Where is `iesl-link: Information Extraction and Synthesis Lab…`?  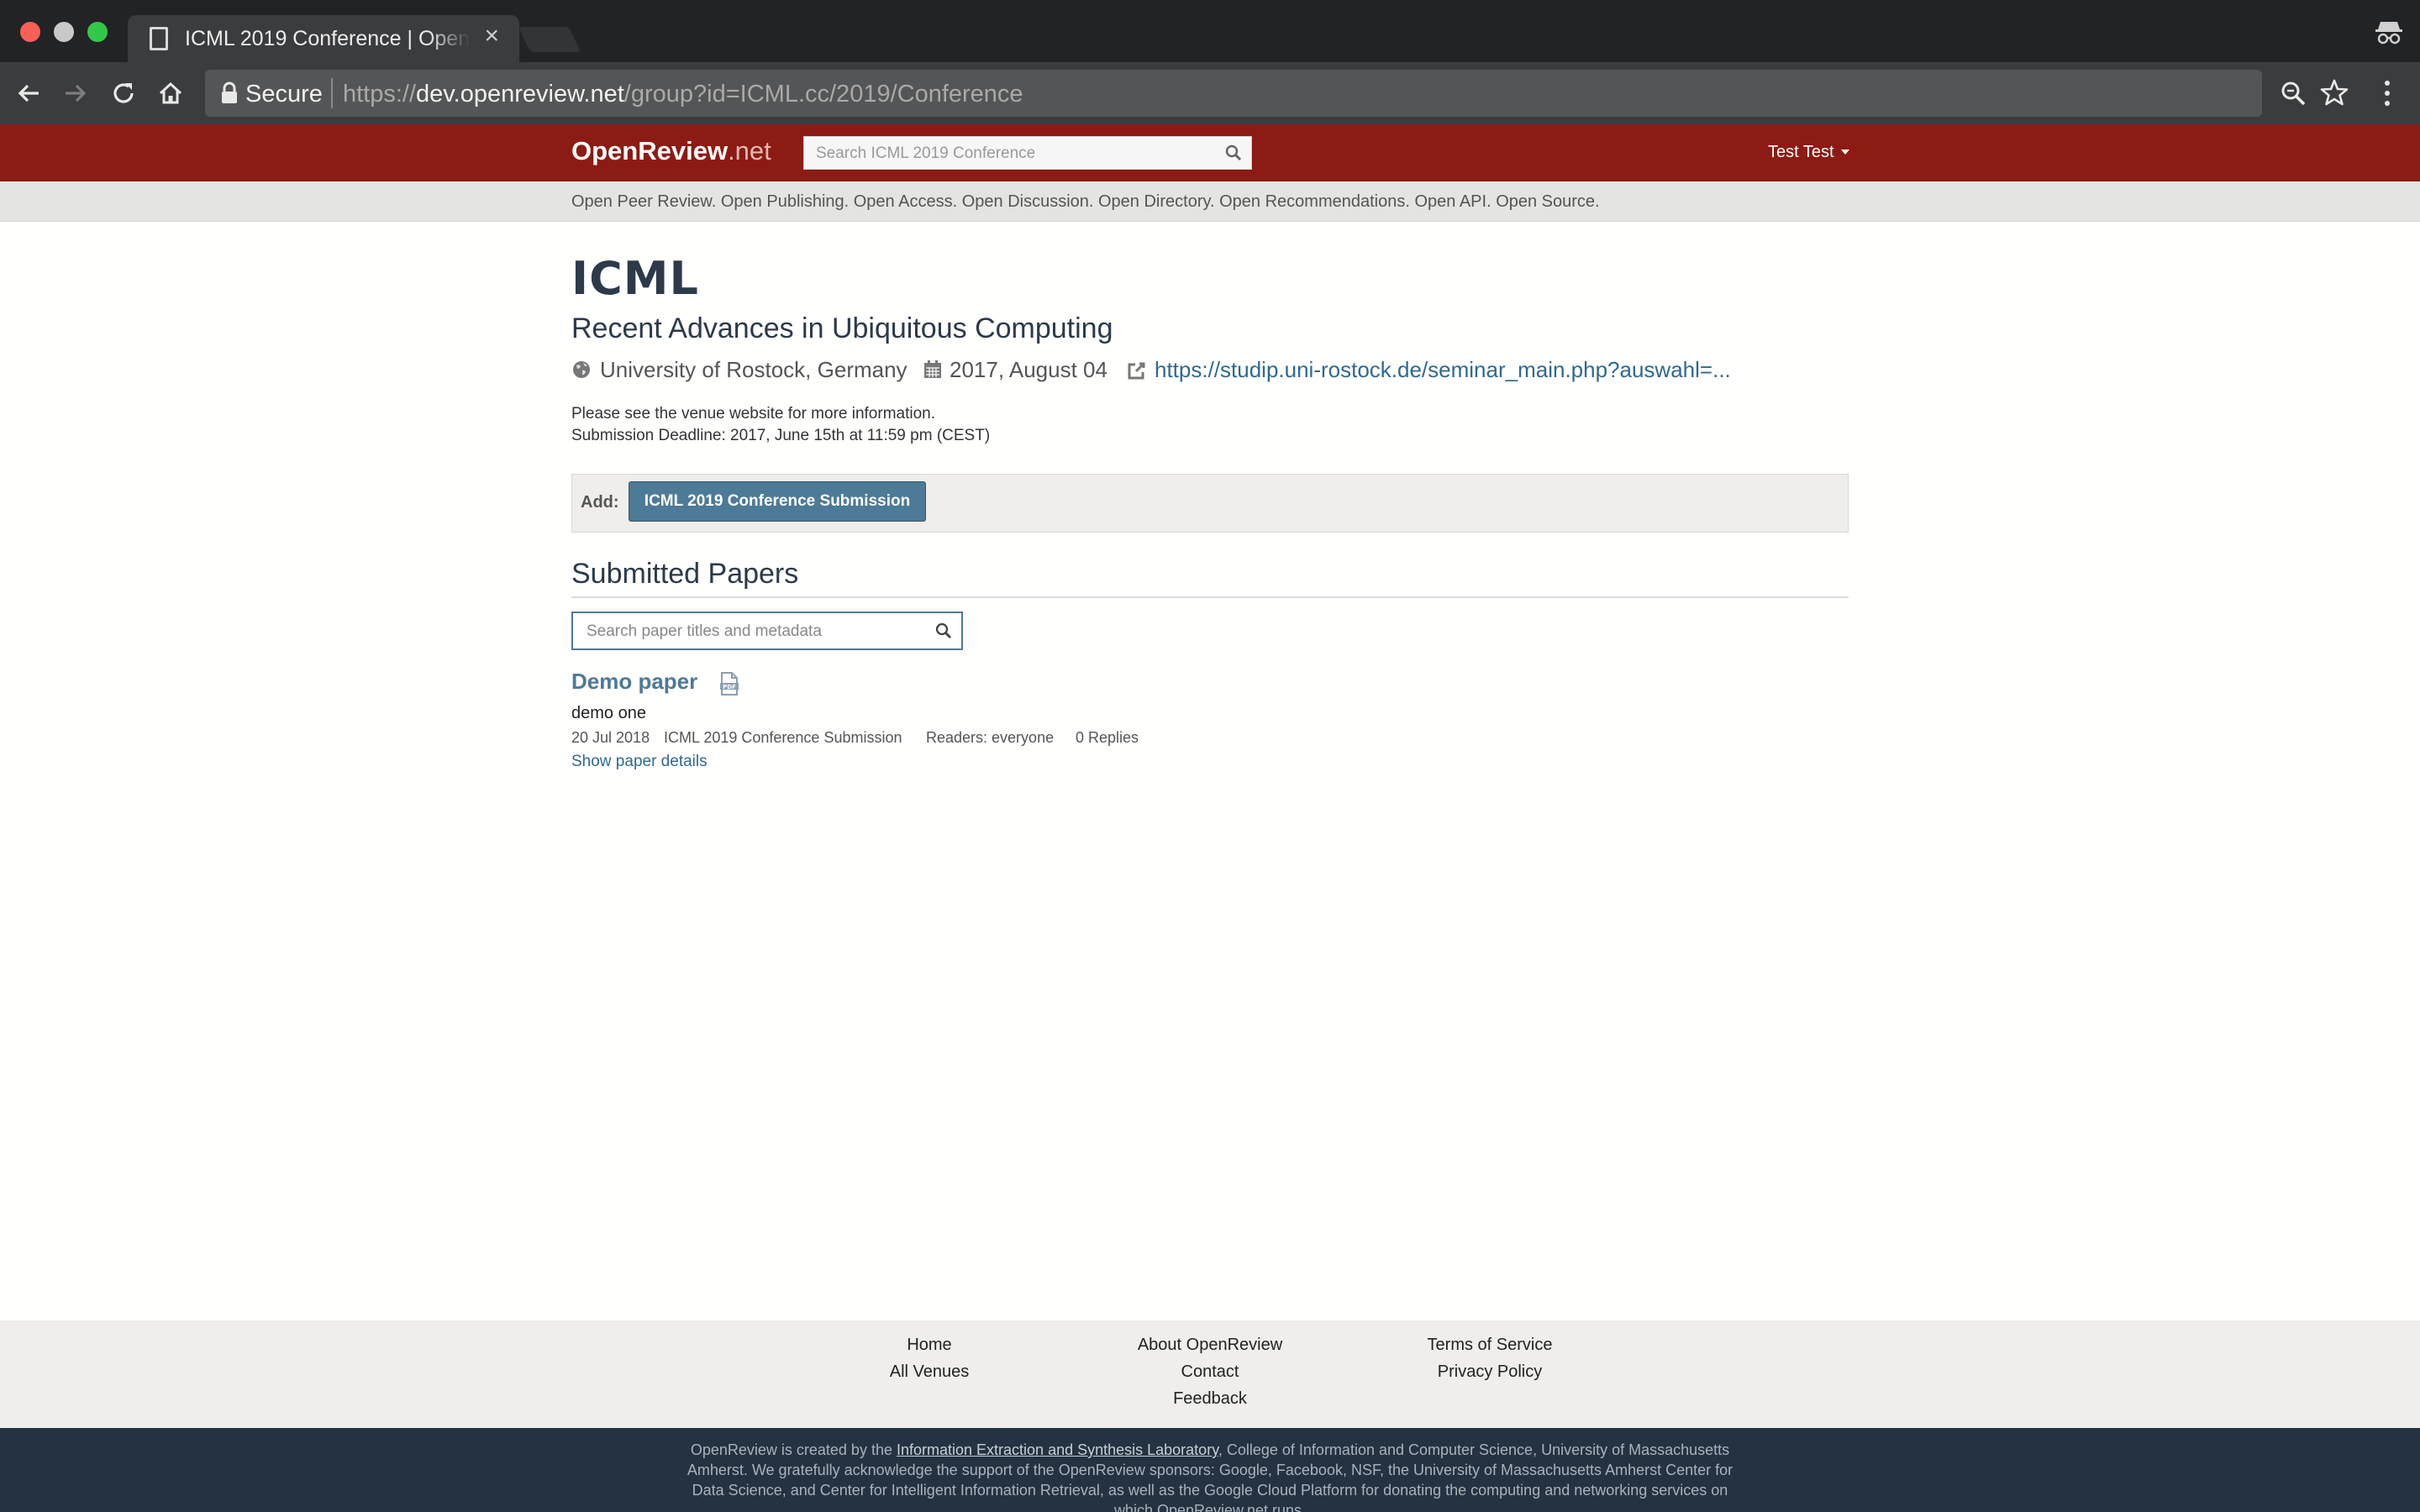
iesl-link: Information Extraction and Synthesis Lab… is located at coordinates (1057, 1449).